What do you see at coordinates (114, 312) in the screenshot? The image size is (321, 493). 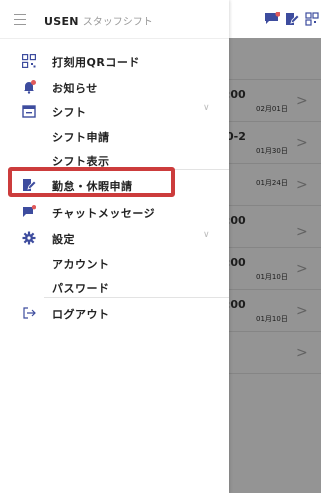 I see `menu-item-logout: ログアウト` at bounding box center [114, 312].